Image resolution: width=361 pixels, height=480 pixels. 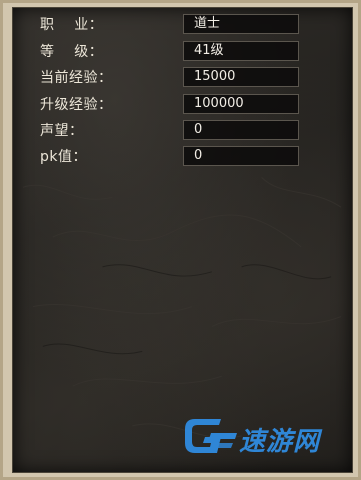 I want to click on level-value: 41级, so click(x=241, y=51).